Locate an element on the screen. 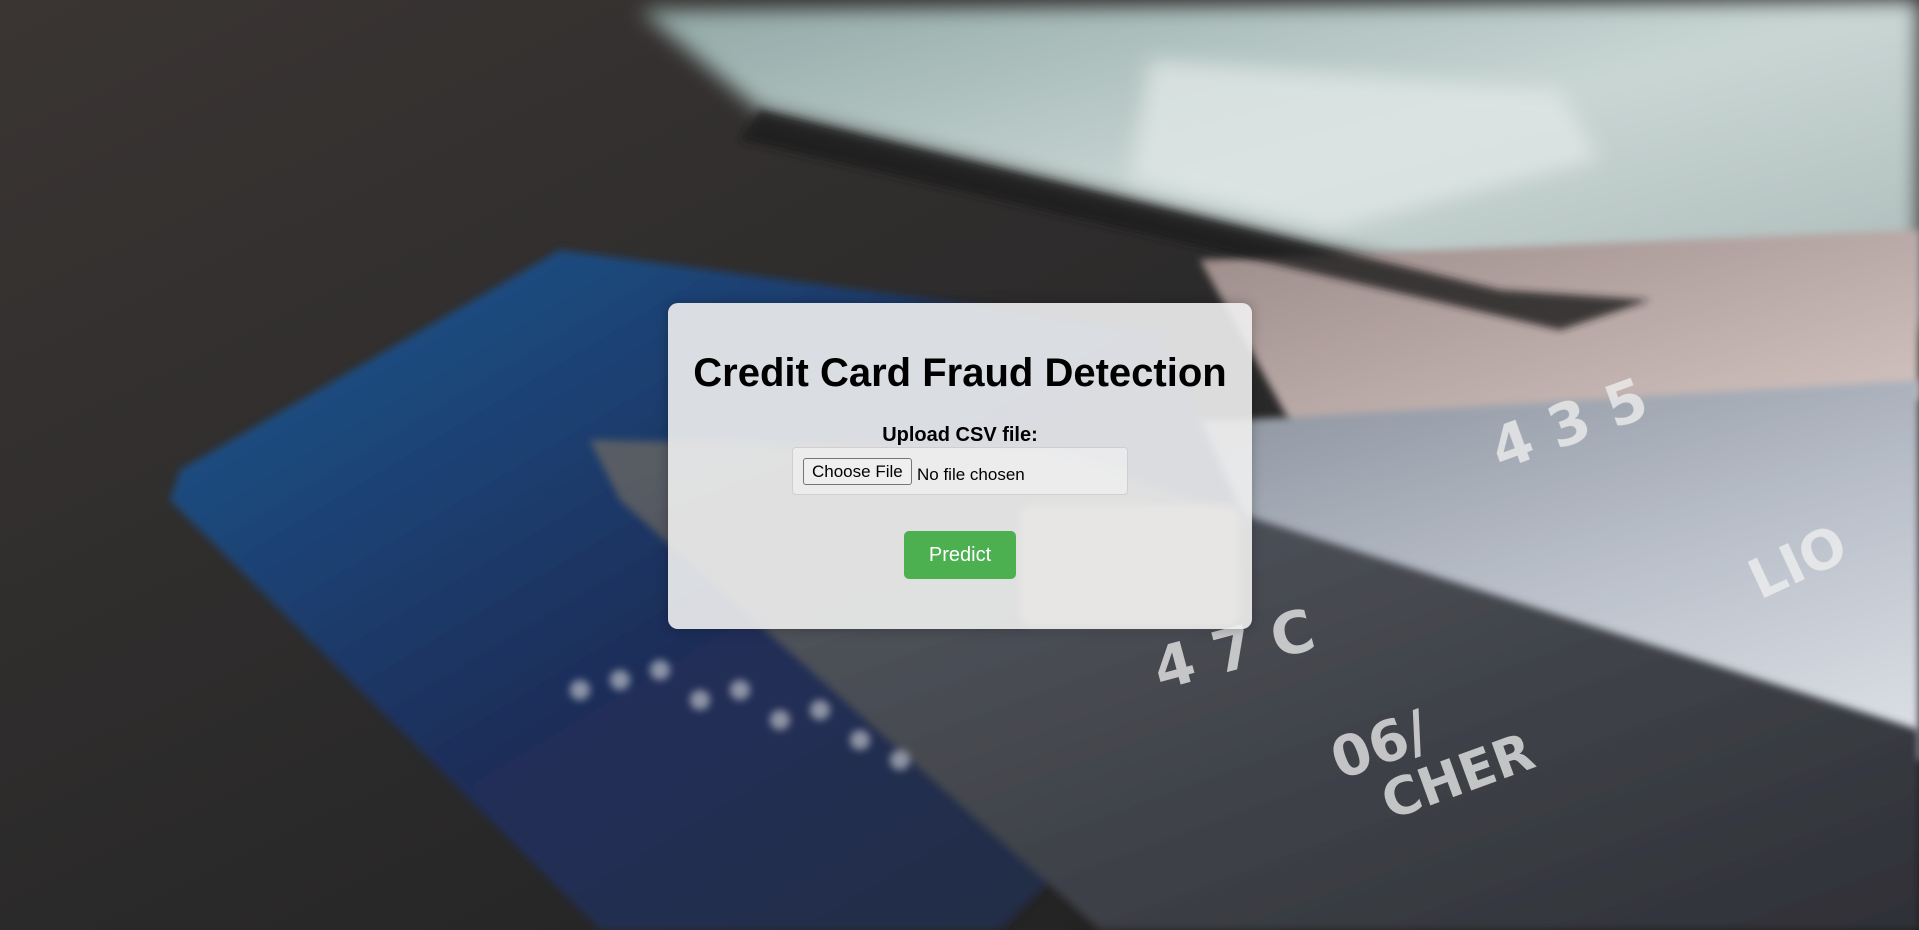 Image resolution: width=1919 pixels, height=930 pixels. predict-button: Predict is located at coordinates (960, 555).